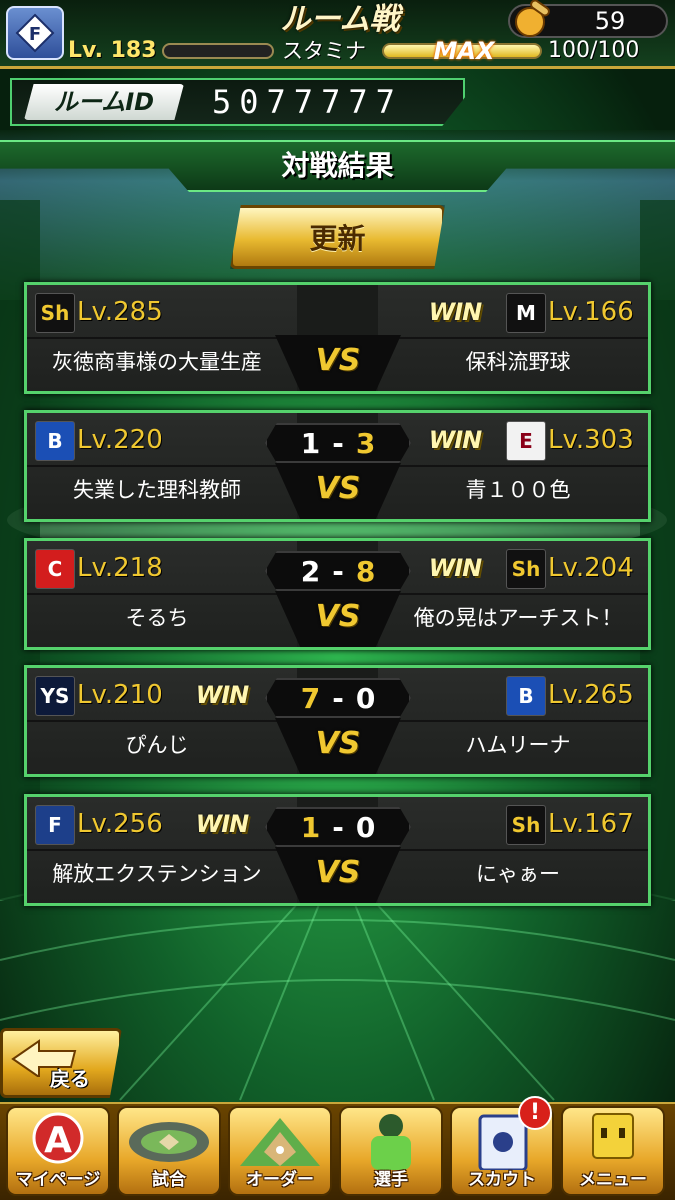 Image resolution: width=675 pixels, height=1200 pixels. I want to click on stamina-value: 100/100, so click(594, 50).